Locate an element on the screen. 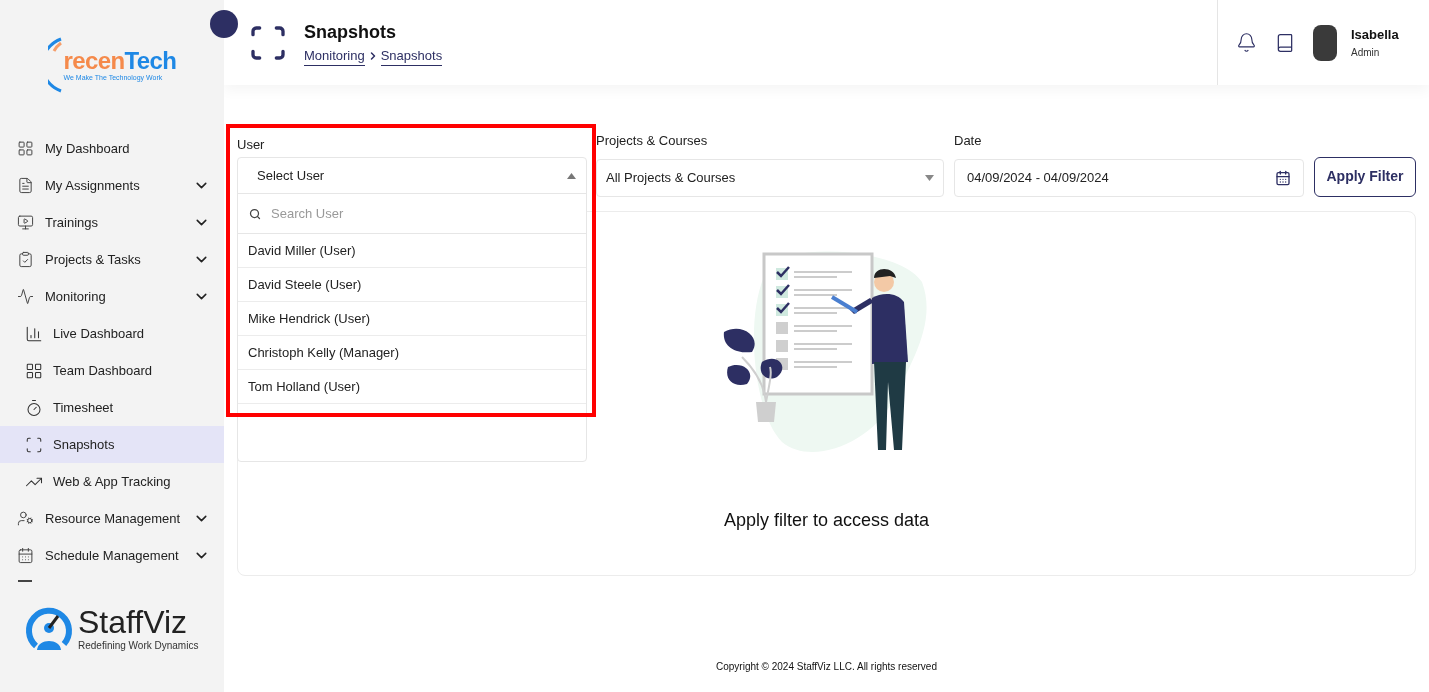 The image size is (1429, 692). copyright-text: Copyright © 2024 StaffViz LLC. All rights reserved is located at coordinates (826, 667).